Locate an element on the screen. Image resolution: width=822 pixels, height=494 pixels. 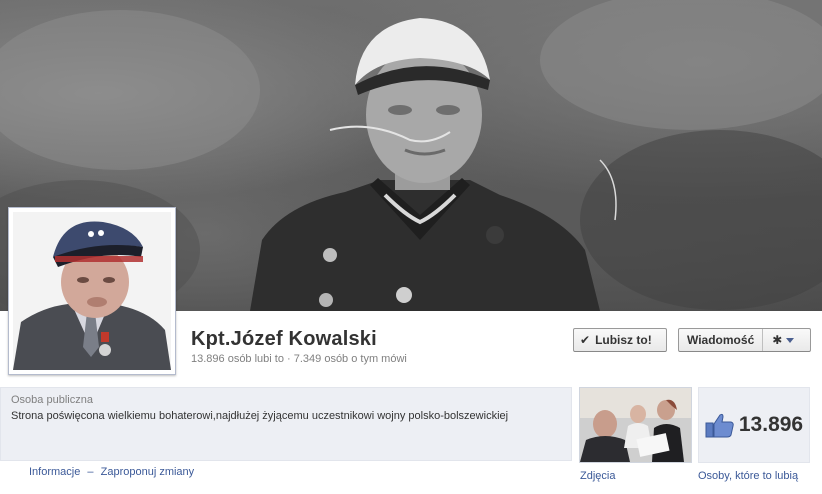
photos-tile is located at coordinates (635, 425).